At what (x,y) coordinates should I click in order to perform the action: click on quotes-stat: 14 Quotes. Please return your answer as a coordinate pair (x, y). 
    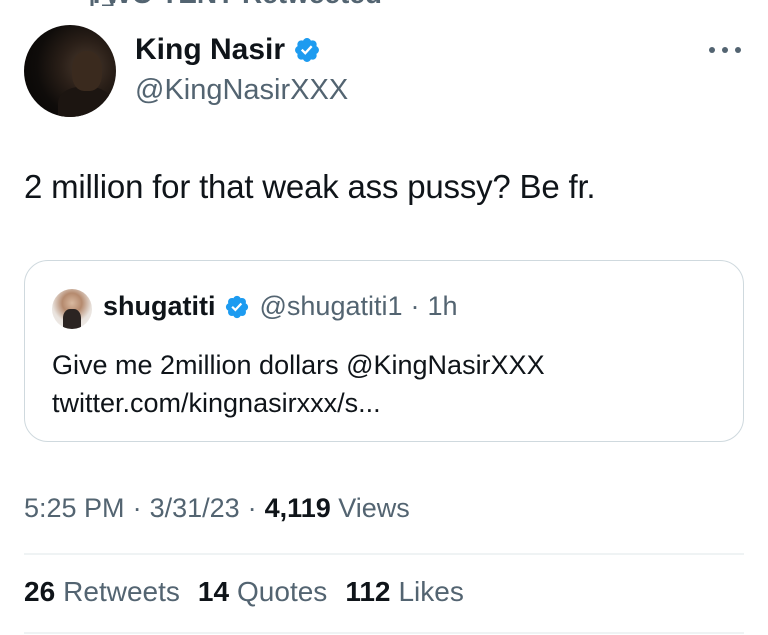
    Looking at the image, I should click on (262, 592).